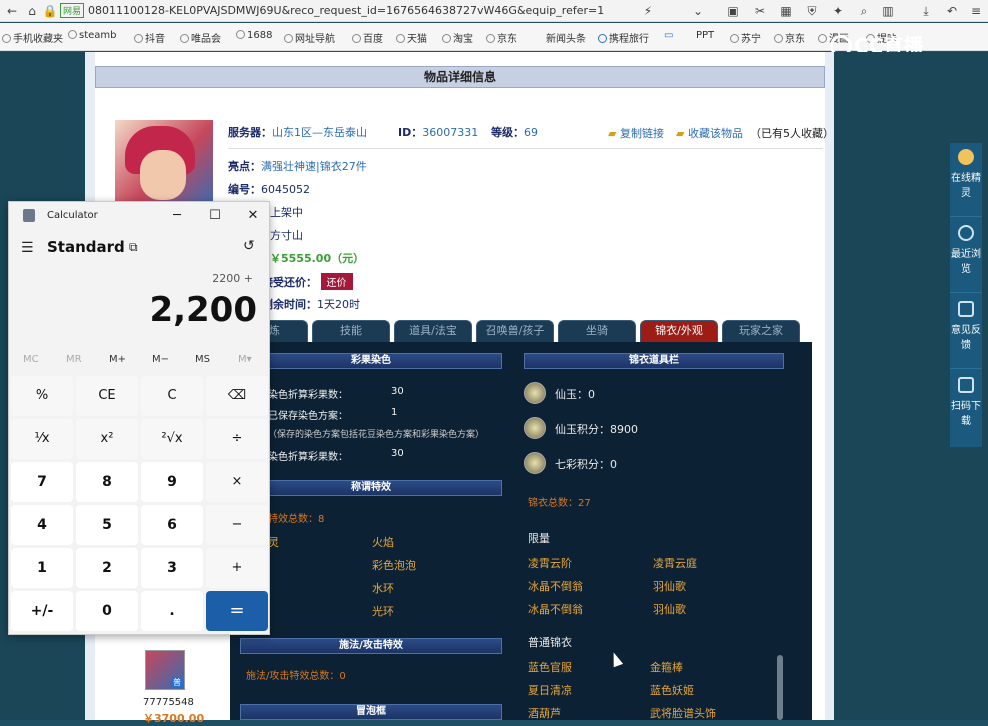 The image size is (988, 726). Describe the element at coordinates (31, 359) in the screenshot. I see `memory-clear-button: MC` at that location.